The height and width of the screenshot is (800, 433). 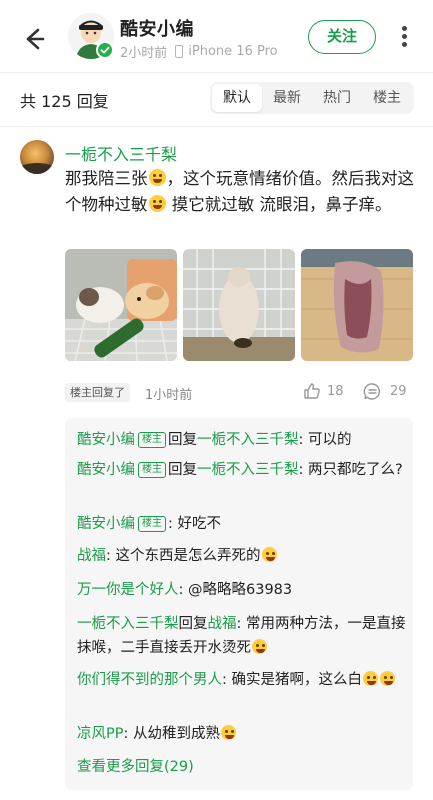 I want to click on subreply-text: : @略略略63983, so click(x=235, y=590).